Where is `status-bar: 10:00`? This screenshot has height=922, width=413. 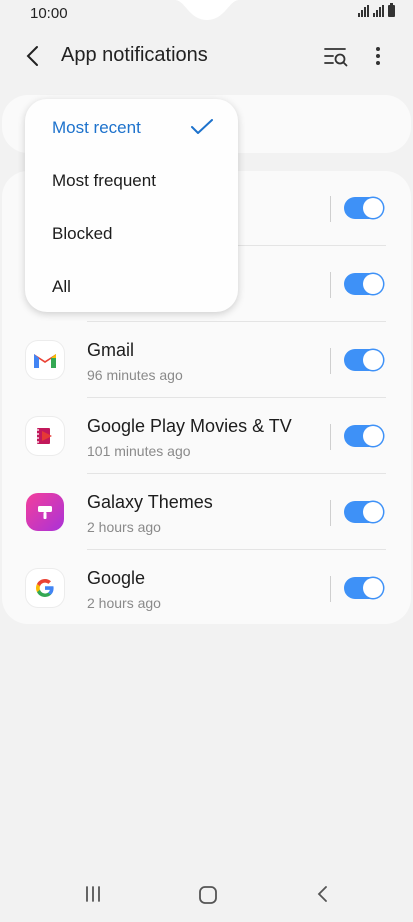 status-bar: 10:00 is located at coordinates (206, 14).